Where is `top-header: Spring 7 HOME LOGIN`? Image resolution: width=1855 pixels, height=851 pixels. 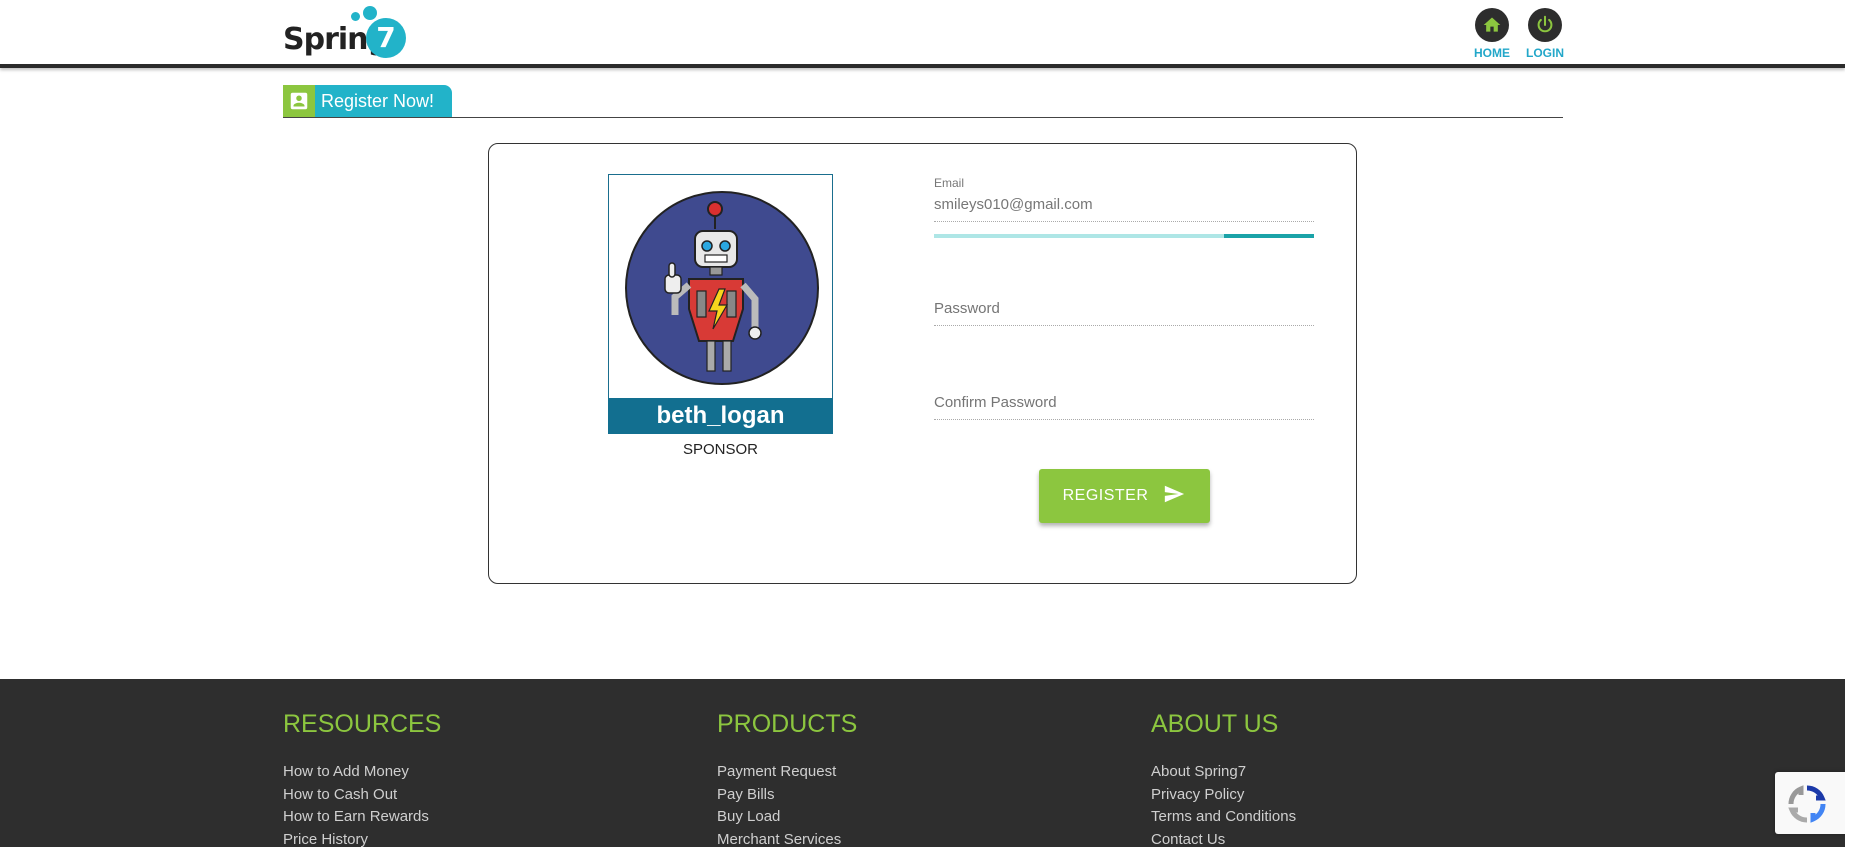 top-header: Spring 7 HOME LOGIN is located at coordinates (922, 34).